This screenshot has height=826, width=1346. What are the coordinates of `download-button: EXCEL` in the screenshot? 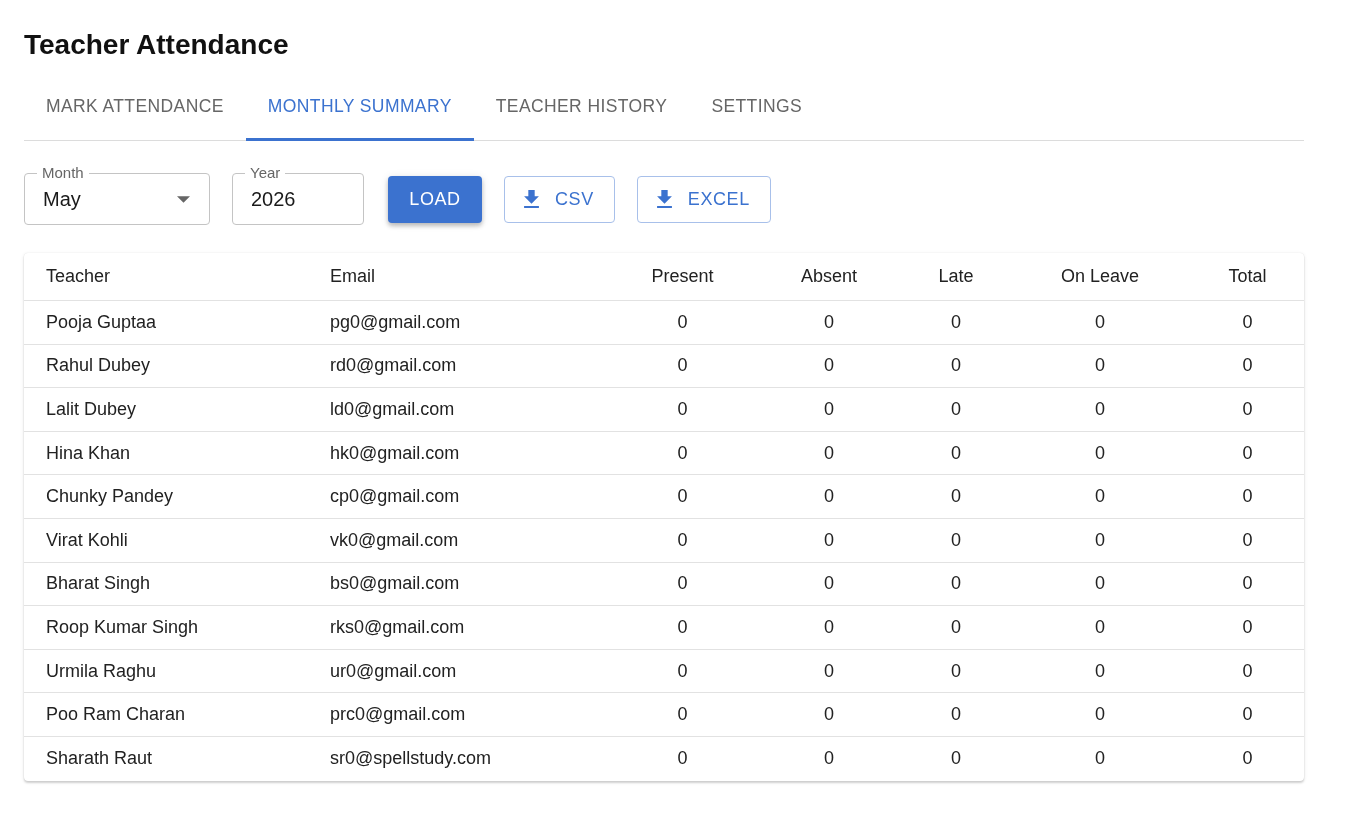 It's located at (703, 199).